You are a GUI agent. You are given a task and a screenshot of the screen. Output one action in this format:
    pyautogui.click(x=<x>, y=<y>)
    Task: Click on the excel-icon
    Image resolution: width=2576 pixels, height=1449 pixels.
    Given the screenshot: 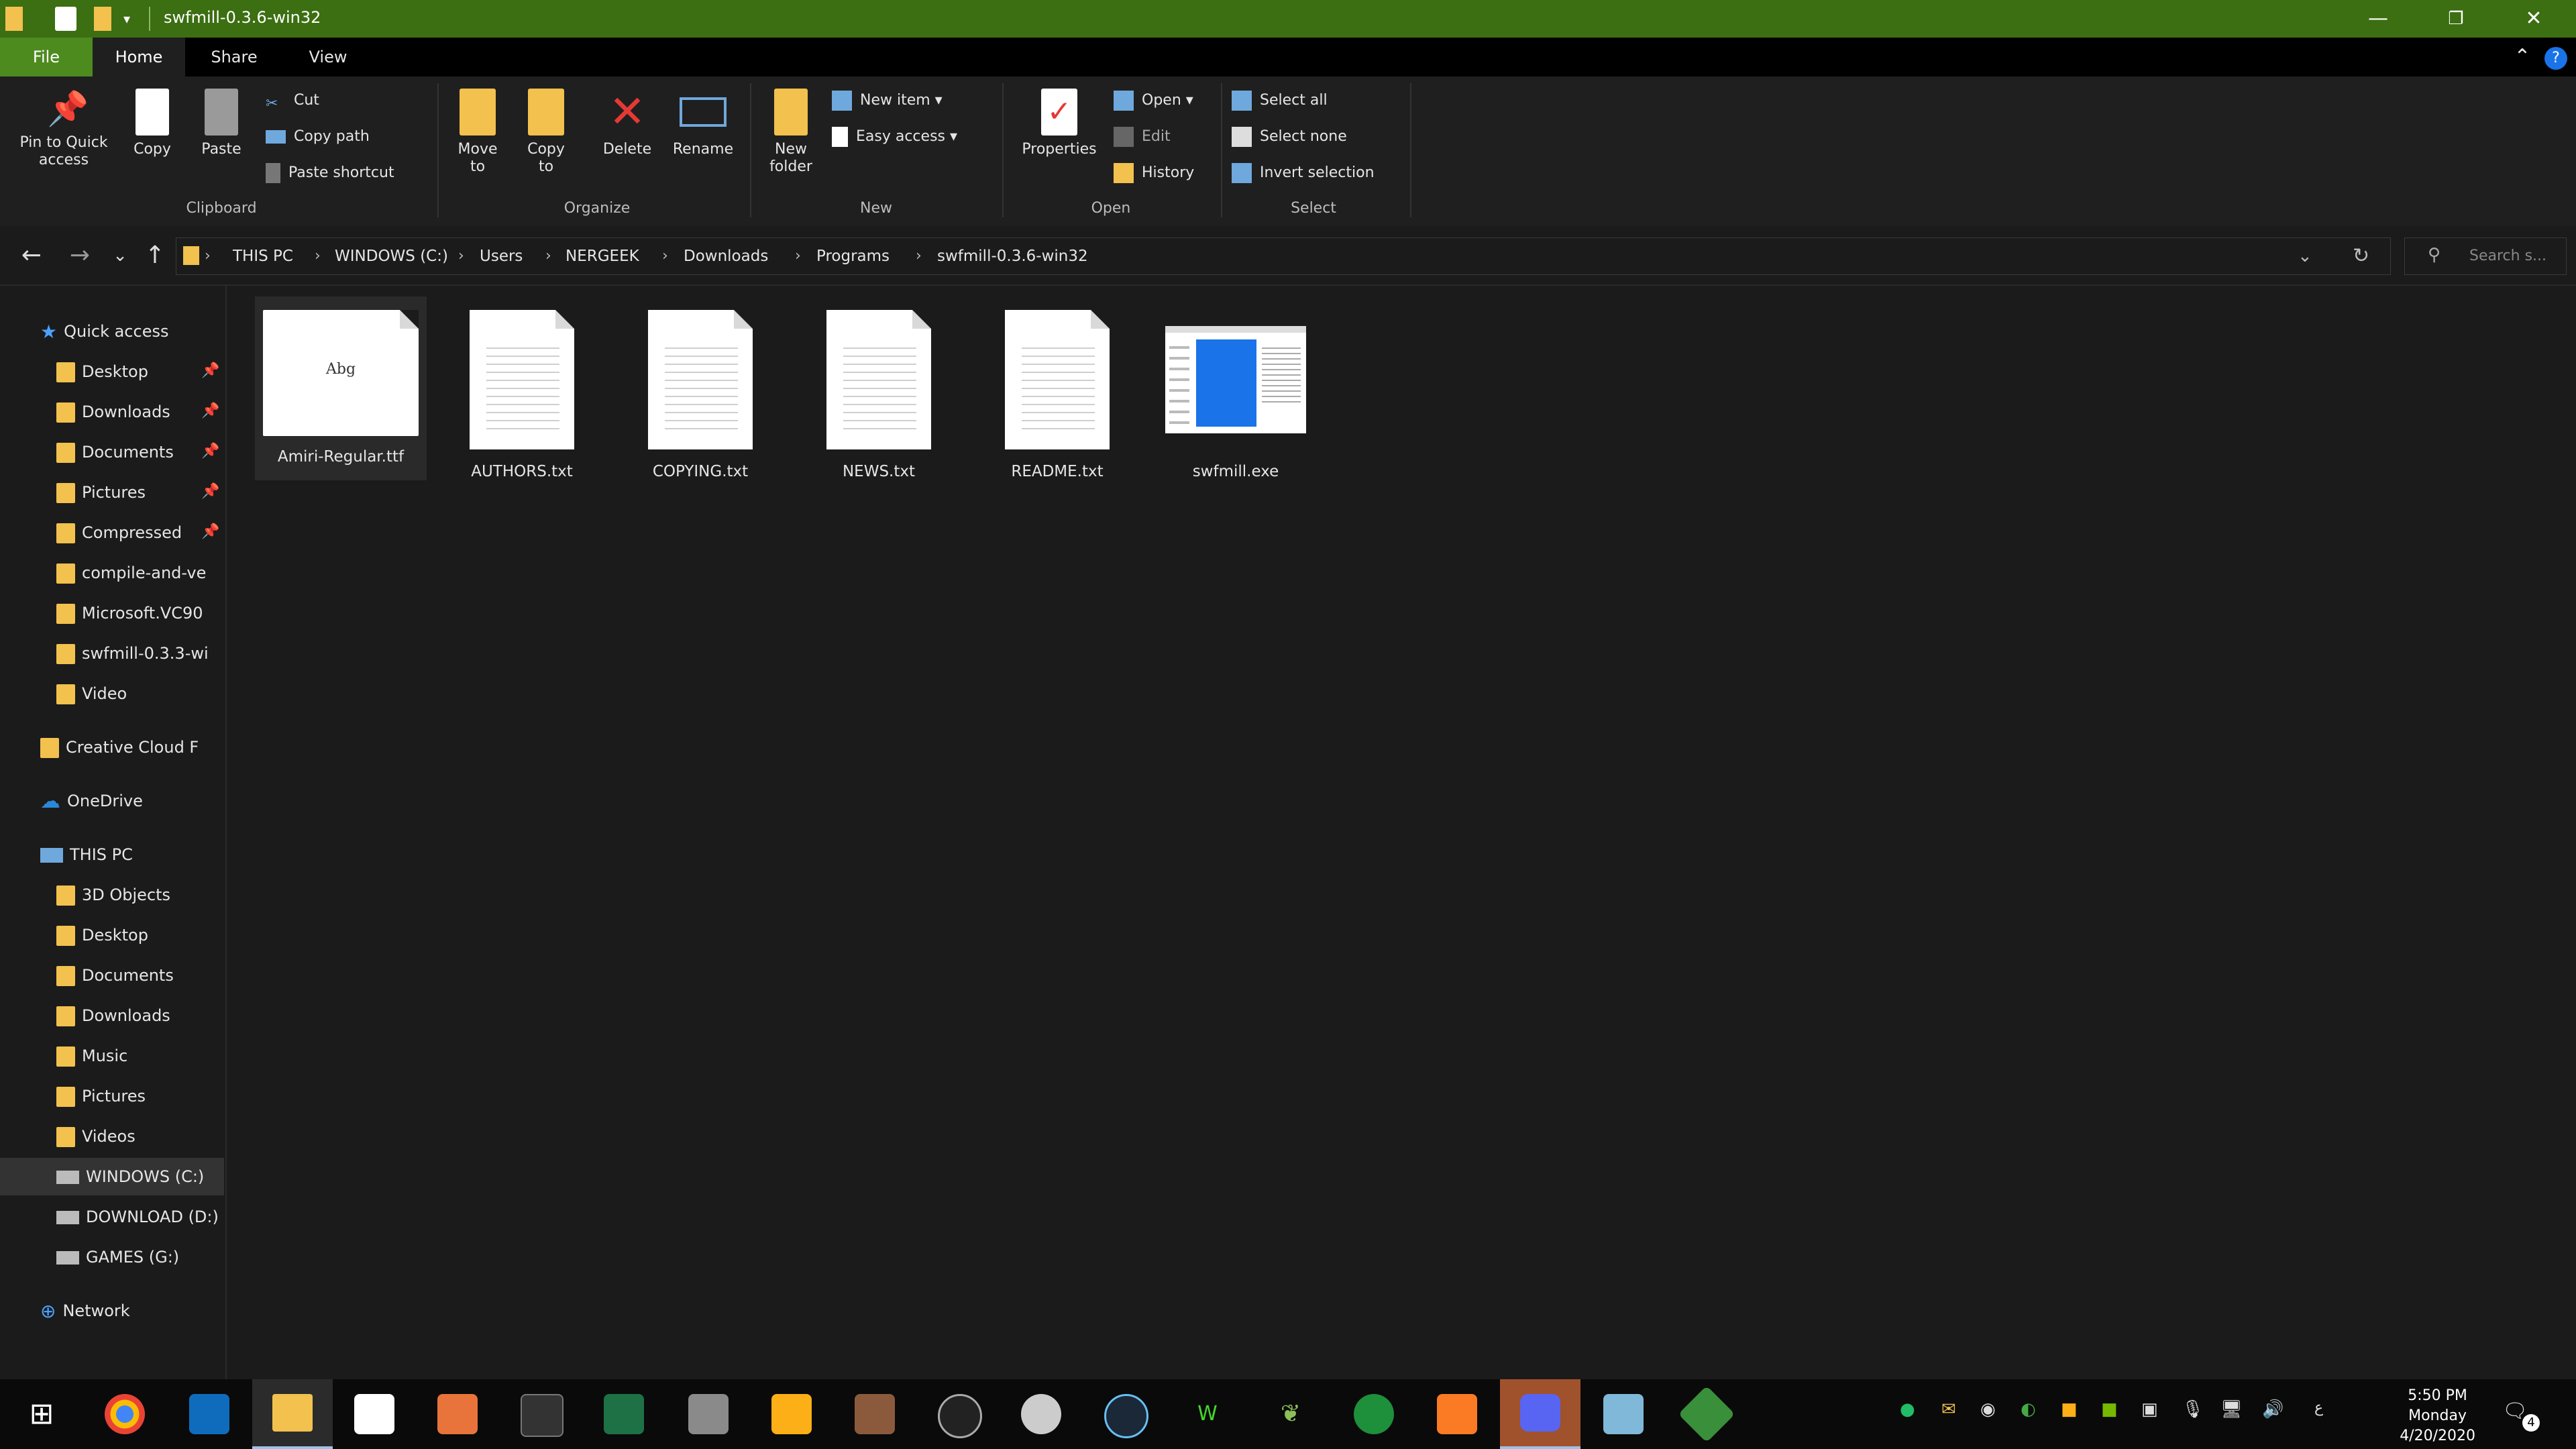 What is the action you would take?
    pyautogui.click(x=624, y=1414)
    